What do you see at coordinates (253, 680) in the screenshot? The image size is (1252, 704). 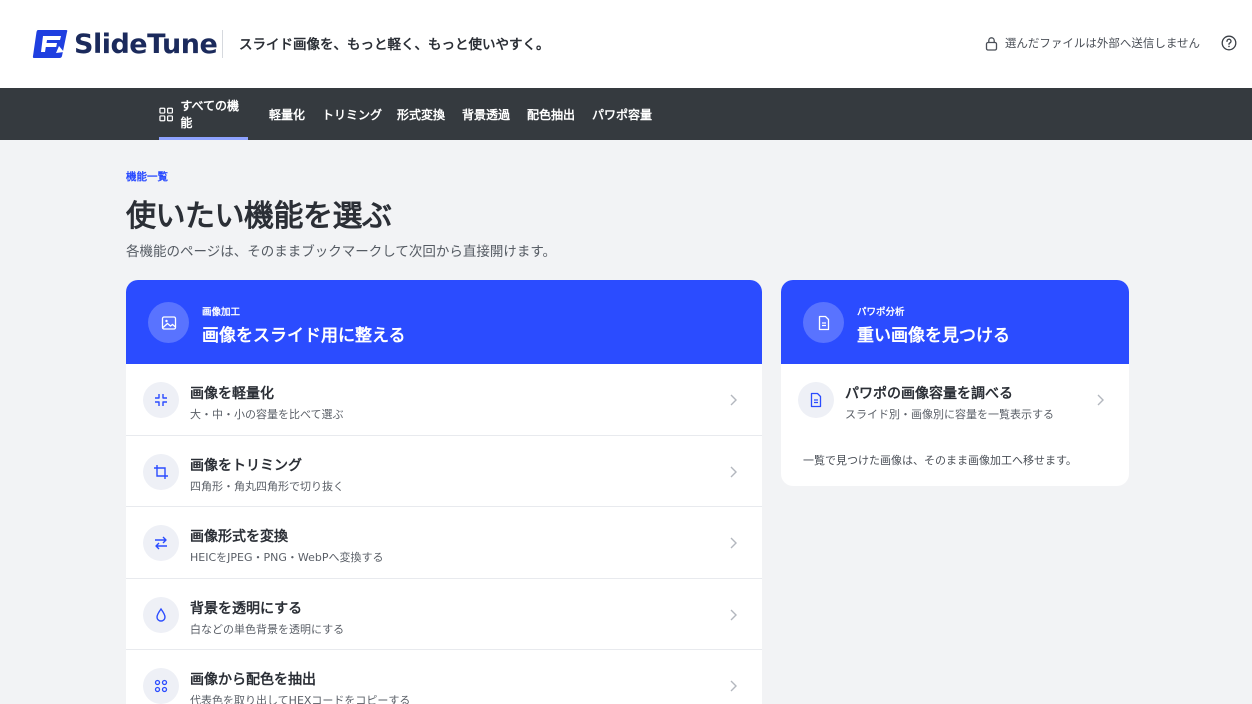 I see `feature-title: 画像から配色を抽出` at bounding box center [253, 680].